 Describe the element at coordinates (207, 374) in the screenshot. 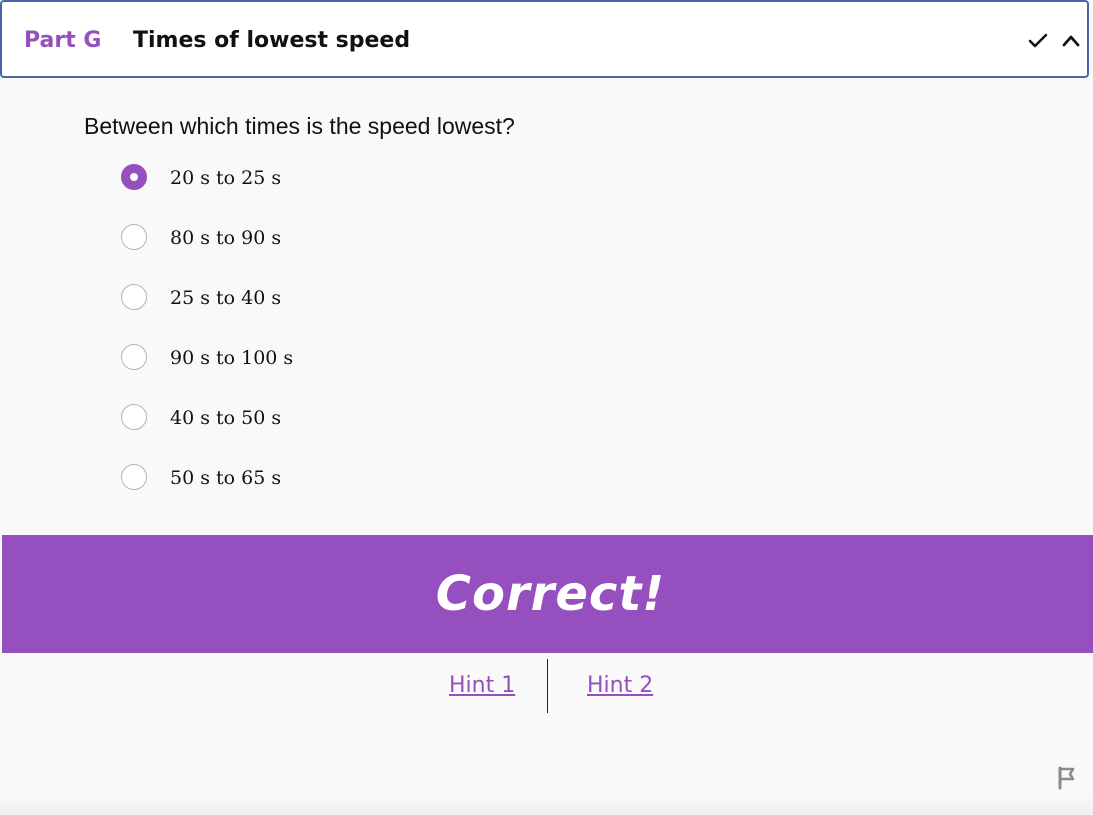

I see `answer-option: 90 s to 100 s` at that location.